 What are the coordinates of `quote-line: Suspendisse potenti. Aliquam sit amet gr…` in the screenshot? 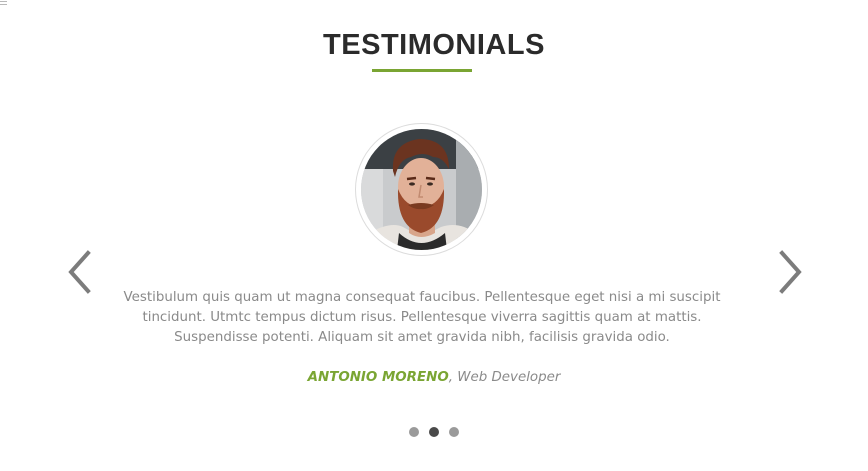 It's located at (422, 337).